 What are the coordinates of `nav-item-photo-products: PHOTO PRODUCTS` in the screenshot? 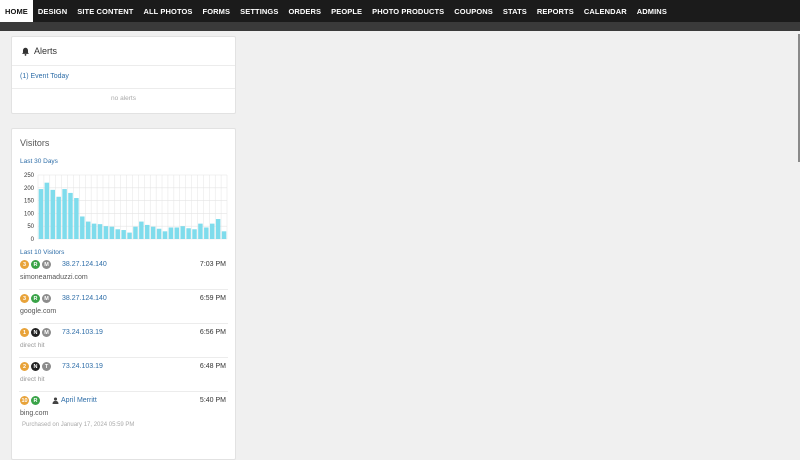 It's located at (408, 11).